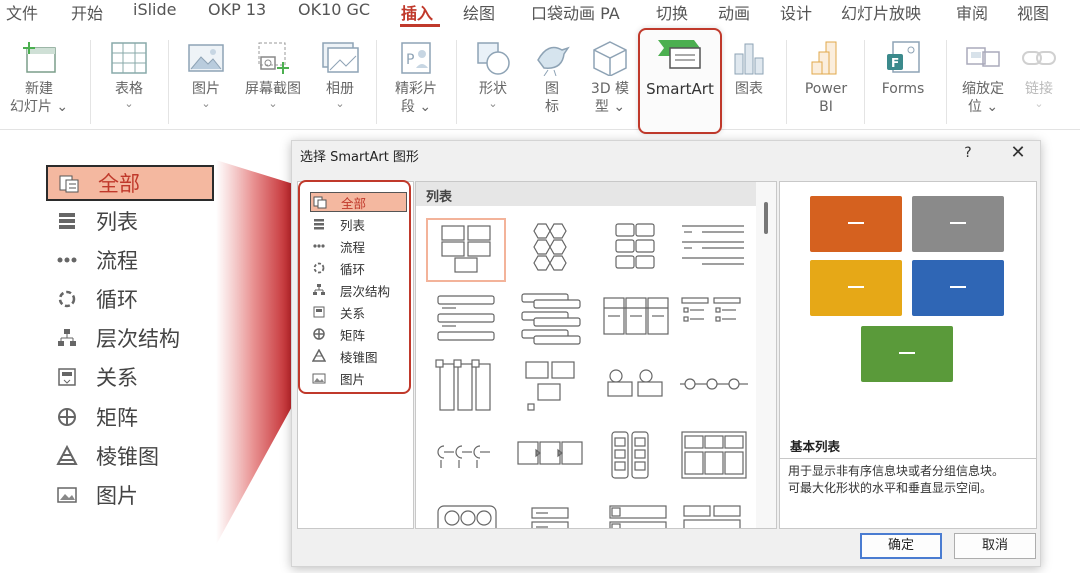  Describe the element at coordinates (995, 546) in the screenshot. I see `cancel-button: 取消` at that location.